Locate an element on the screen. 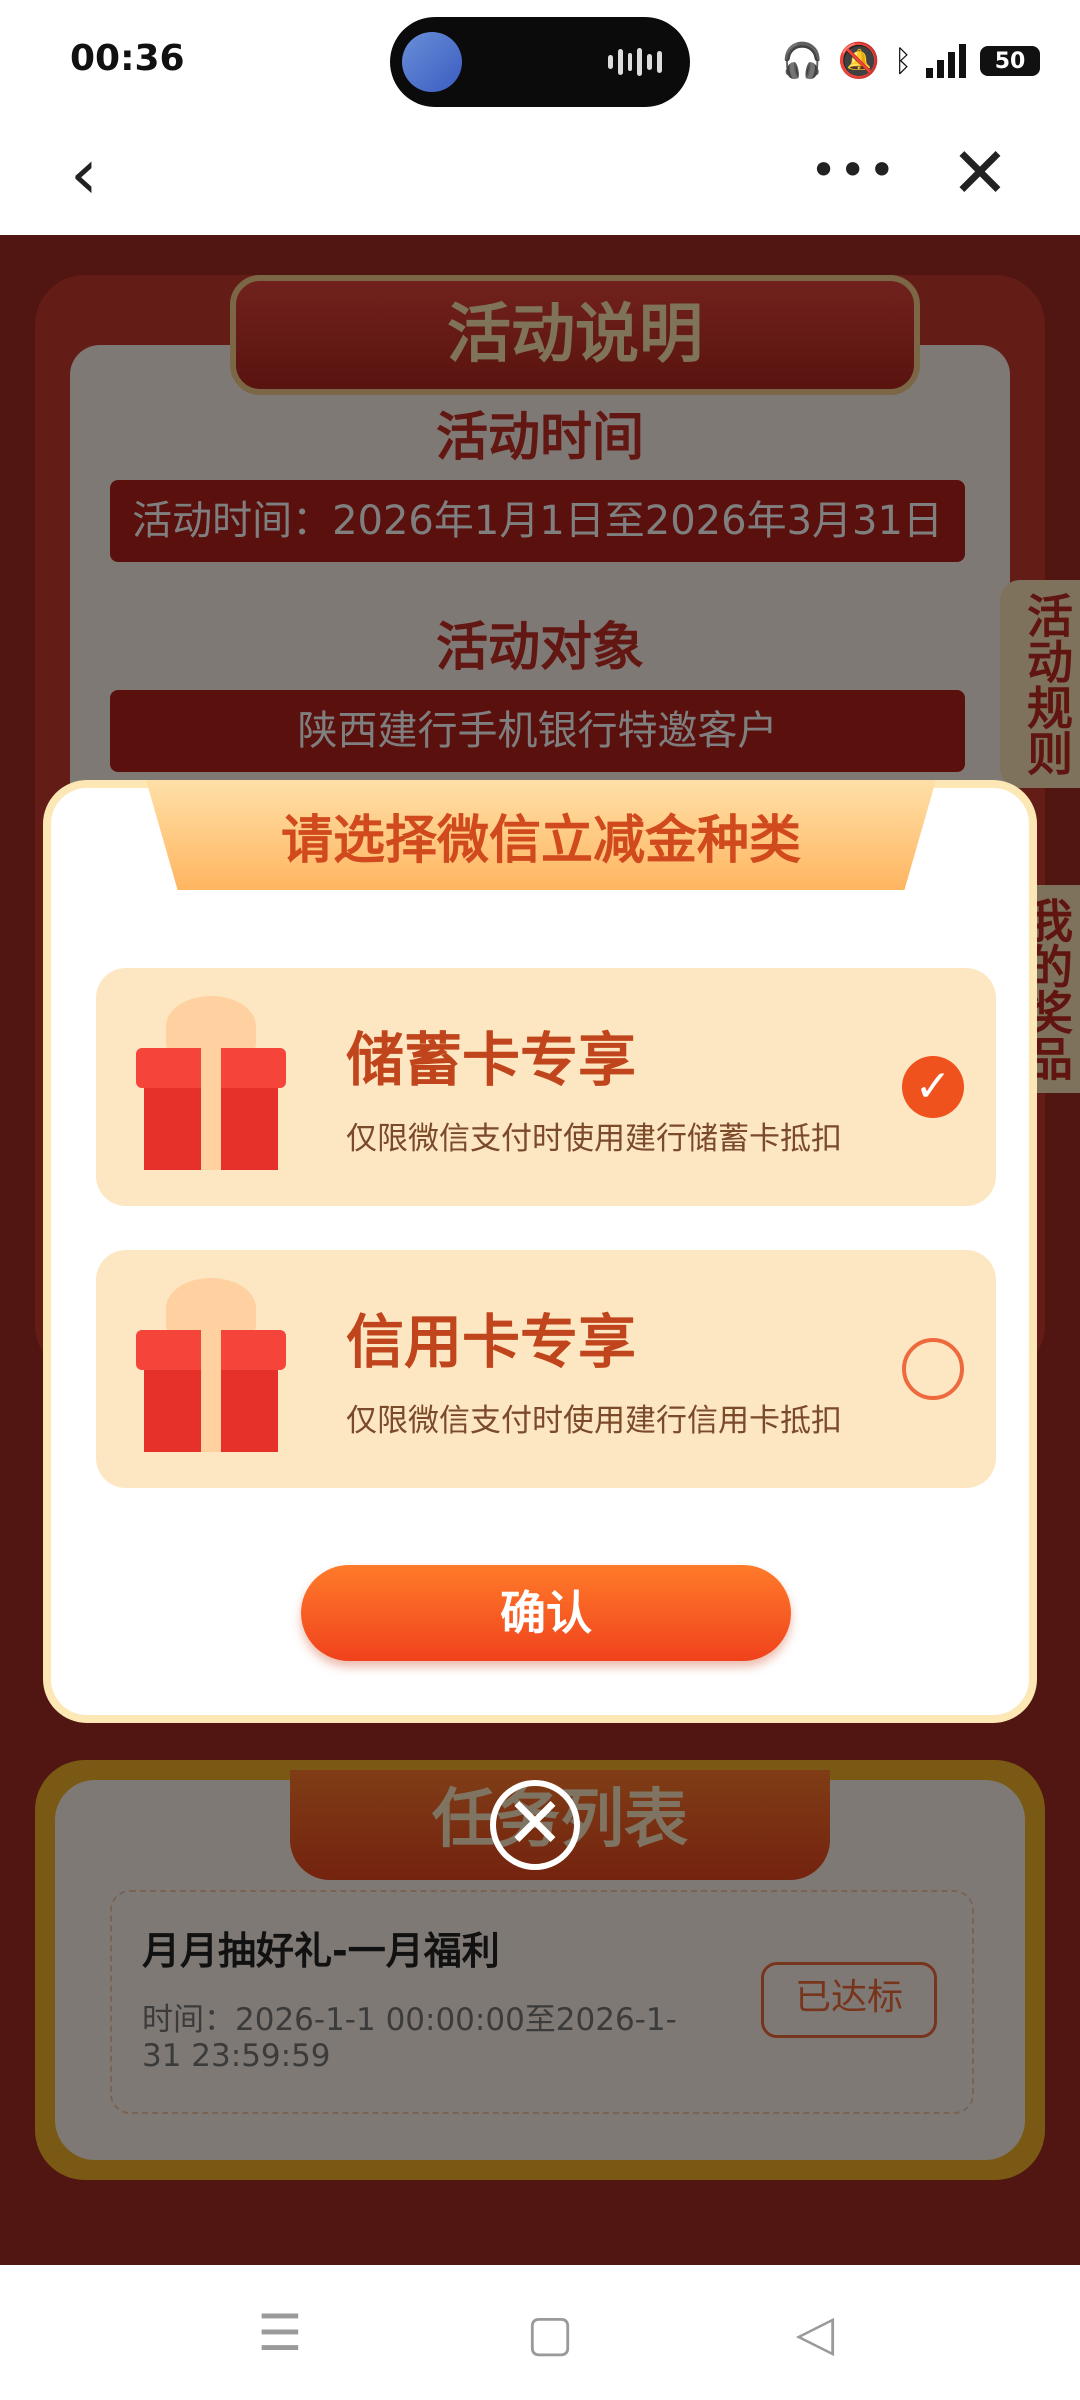 The width and height of the screenshot is (1080, 2400). option-desc: 仅限微信支付时使用建行信用卡抵扣 is located at coordinates (594, 1421).